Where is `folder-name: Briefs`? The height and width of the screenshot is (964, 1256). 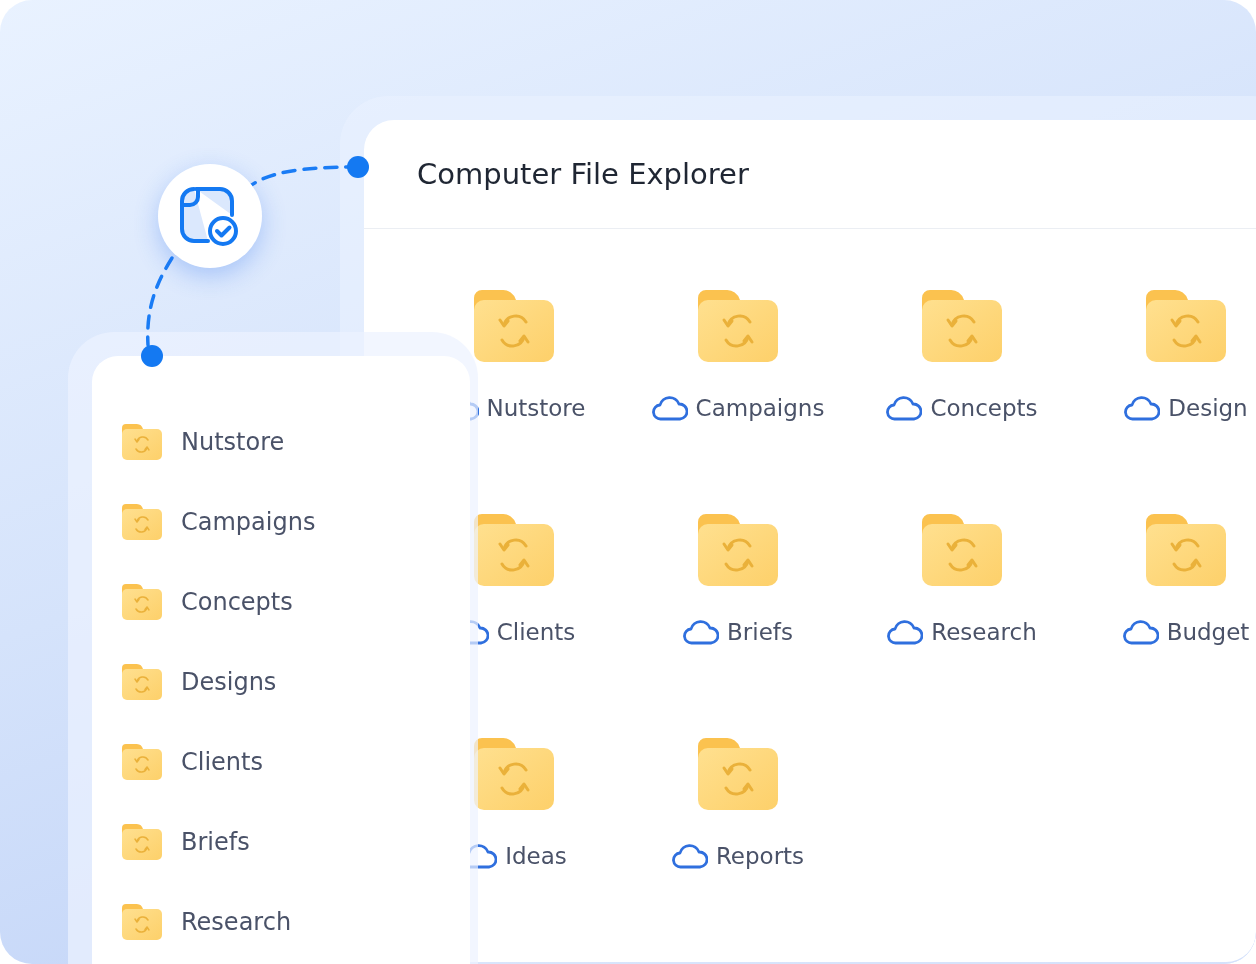
folder-name: Briefs is located at coordinates (760, 632).